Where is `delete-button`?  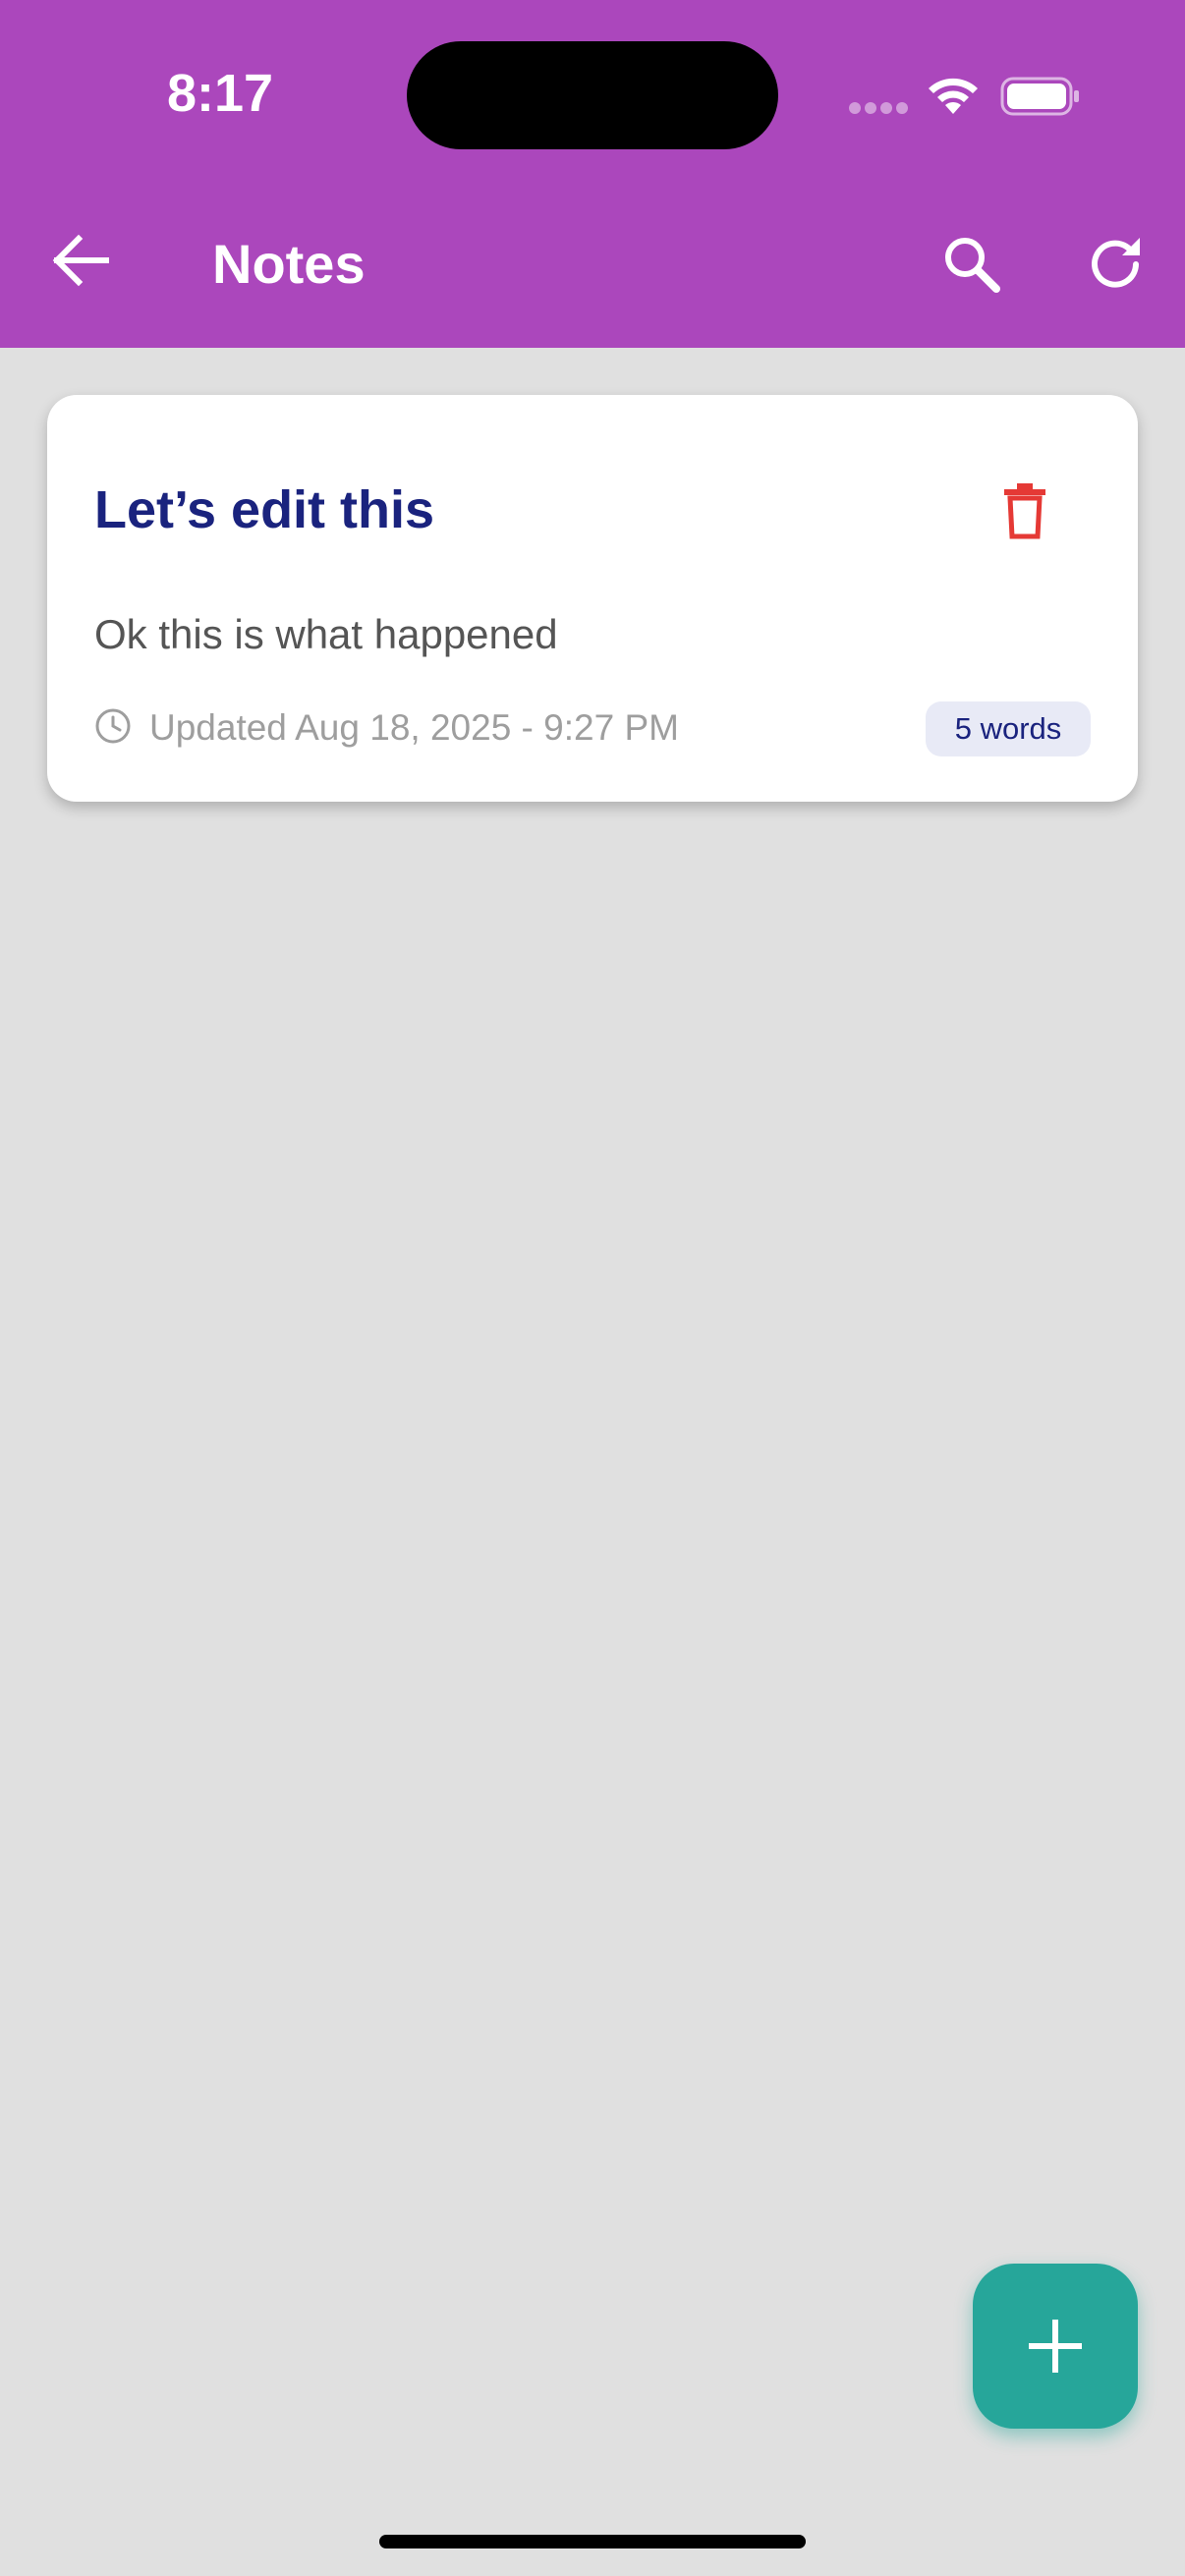
delete-button is located at coordinates (1025, 510).